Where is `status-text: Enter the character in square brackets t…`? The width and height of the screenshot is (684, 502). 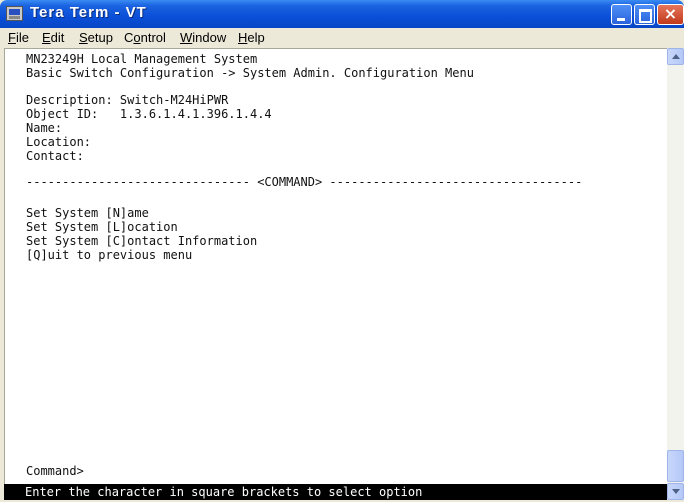 status-text: Enter the character in square brackets t… is located at coordinates (224, 492).